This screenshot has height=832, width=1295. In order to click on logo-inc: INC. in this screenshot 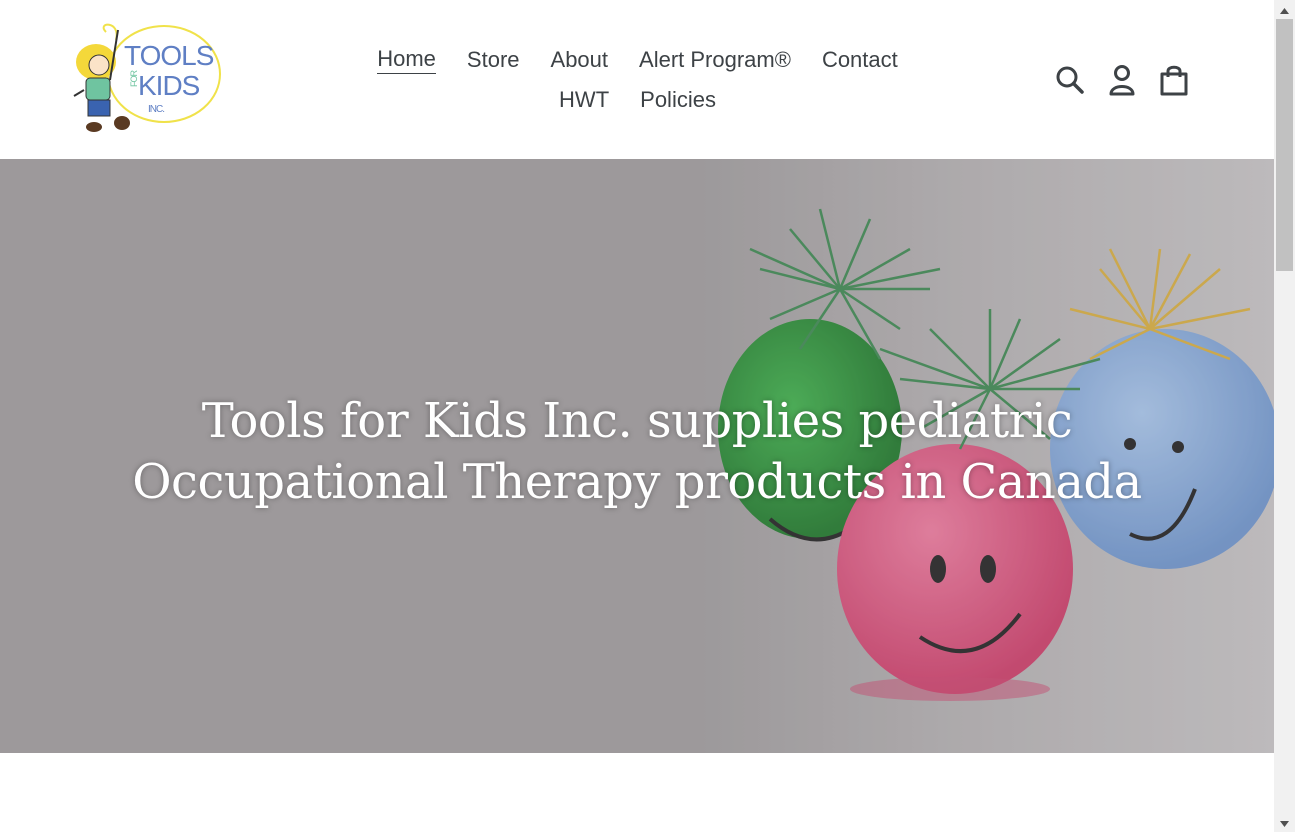, I will do `click(156, 109)`.